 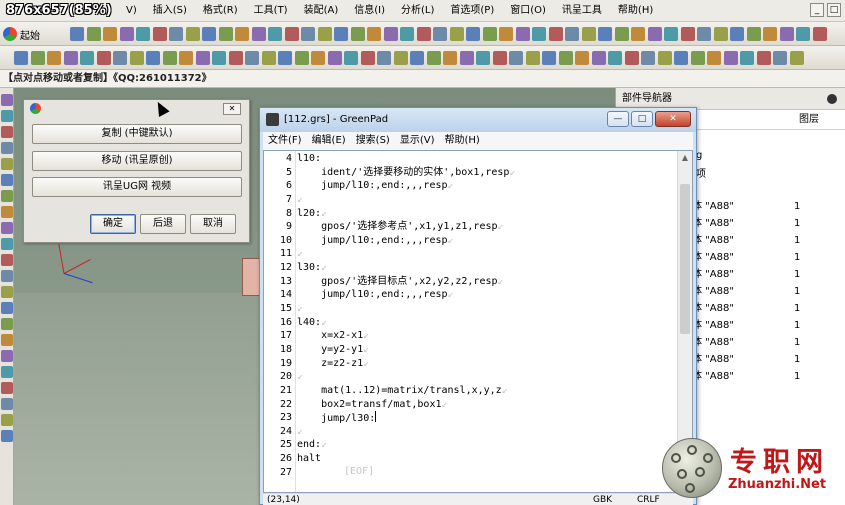 What do you see at coordinates (131, 11) in the screenshot?
I see `menu-view-partial: V)` at bounding box center [131, 11].